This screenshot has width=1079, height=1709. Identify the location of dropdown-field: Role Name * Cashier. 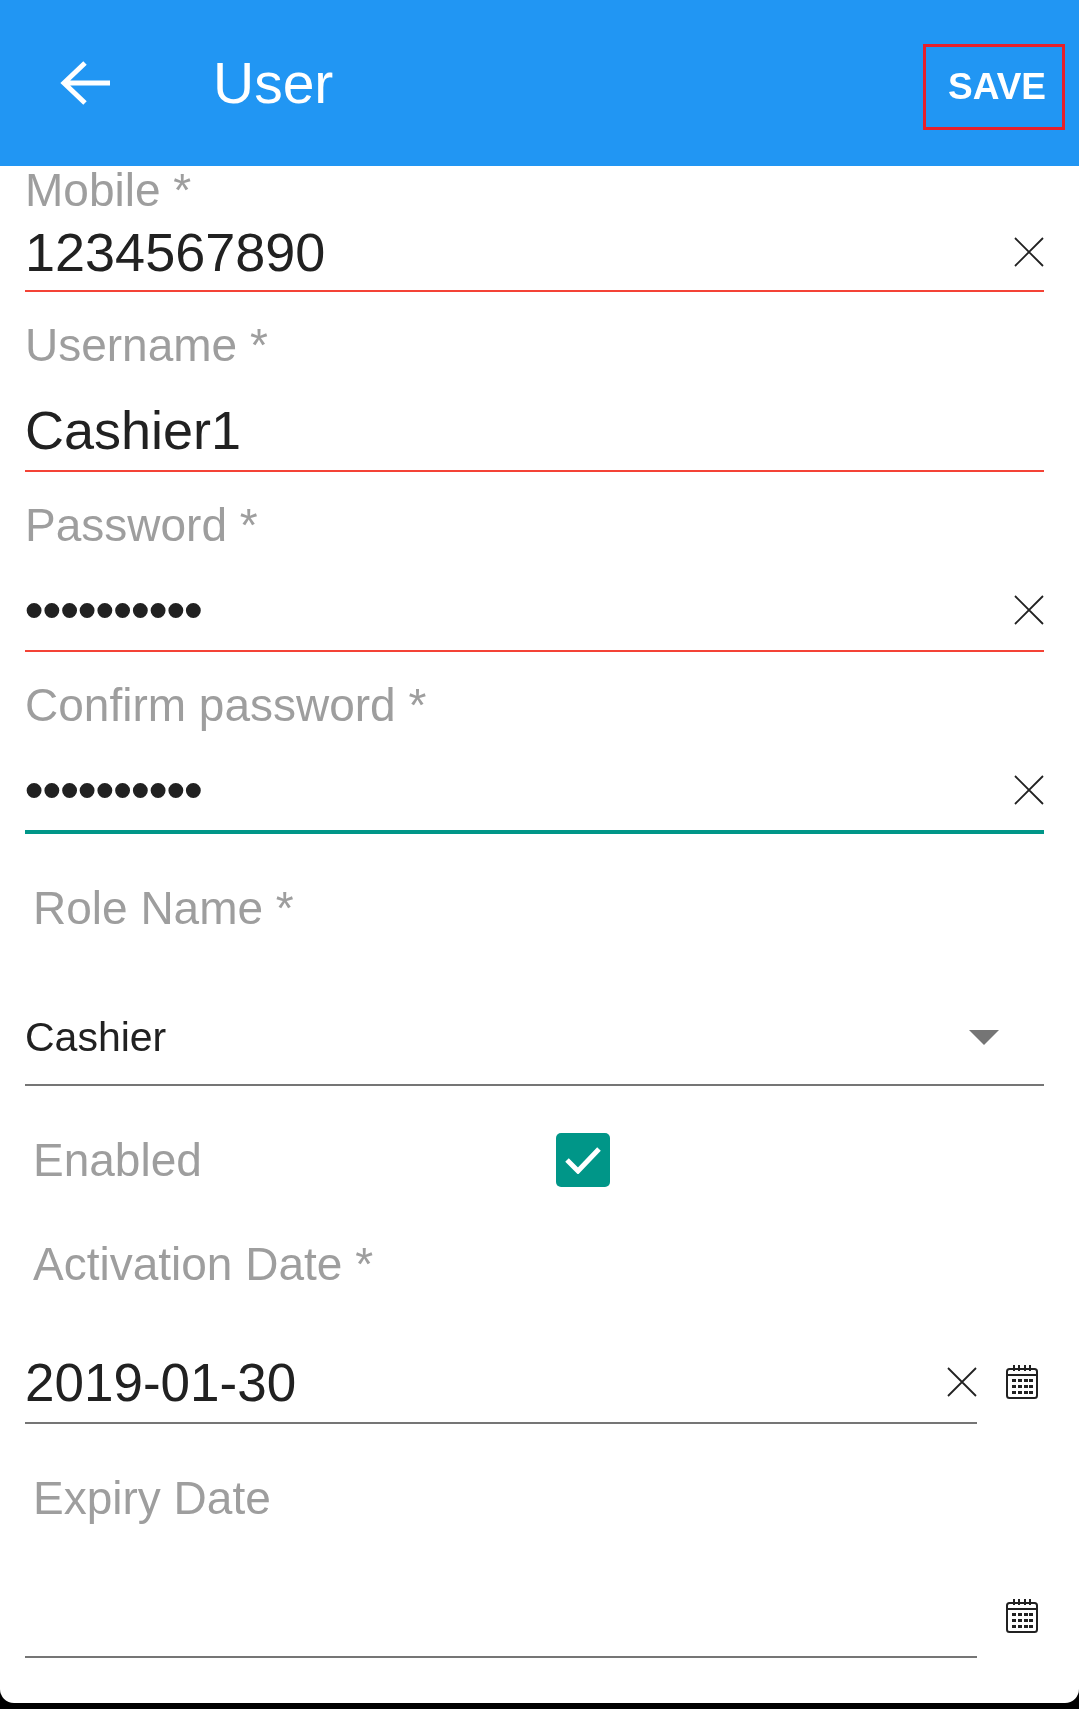
(534, 982).